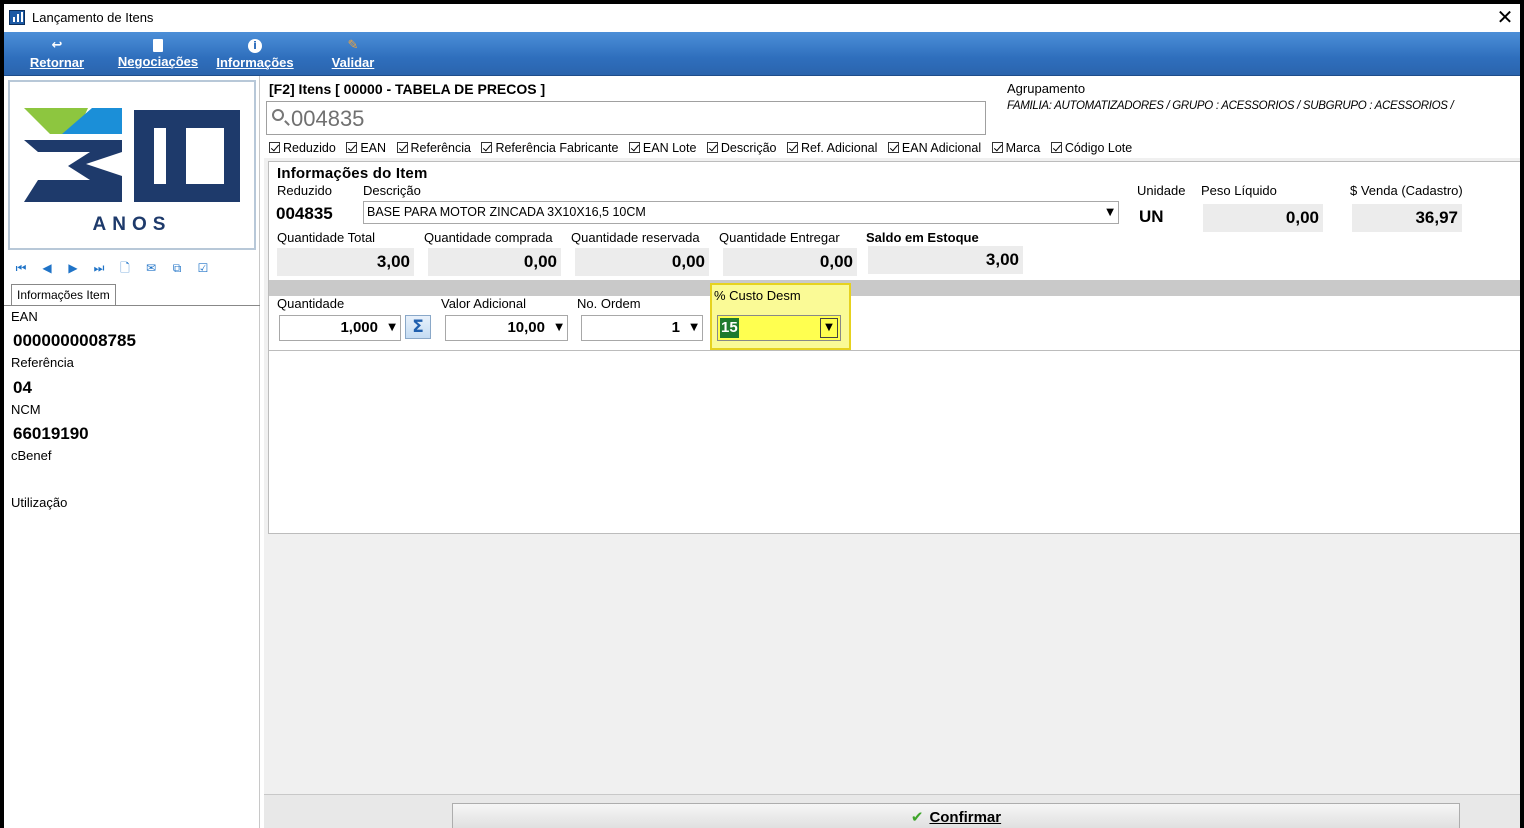  Describe the element at coordinates (922, 237) in the screenshot. I see `saldo-label: Saldo em Estoque` at that location.